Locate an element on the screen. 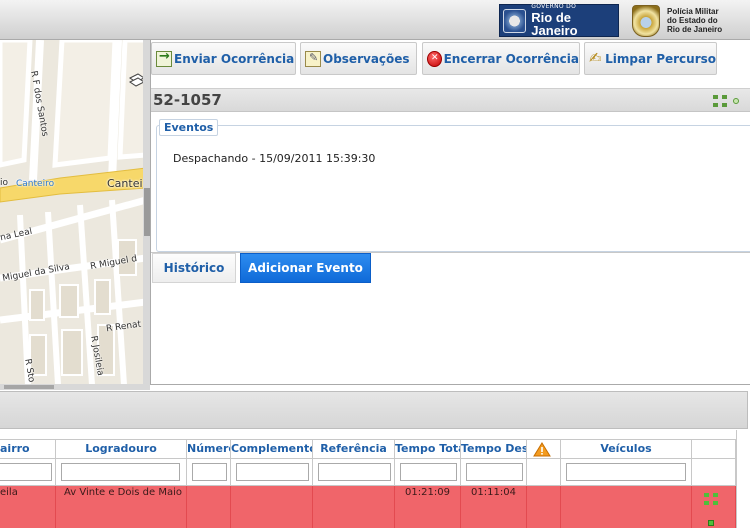  cell-bairro: eila is located at coordinates (28, 507).